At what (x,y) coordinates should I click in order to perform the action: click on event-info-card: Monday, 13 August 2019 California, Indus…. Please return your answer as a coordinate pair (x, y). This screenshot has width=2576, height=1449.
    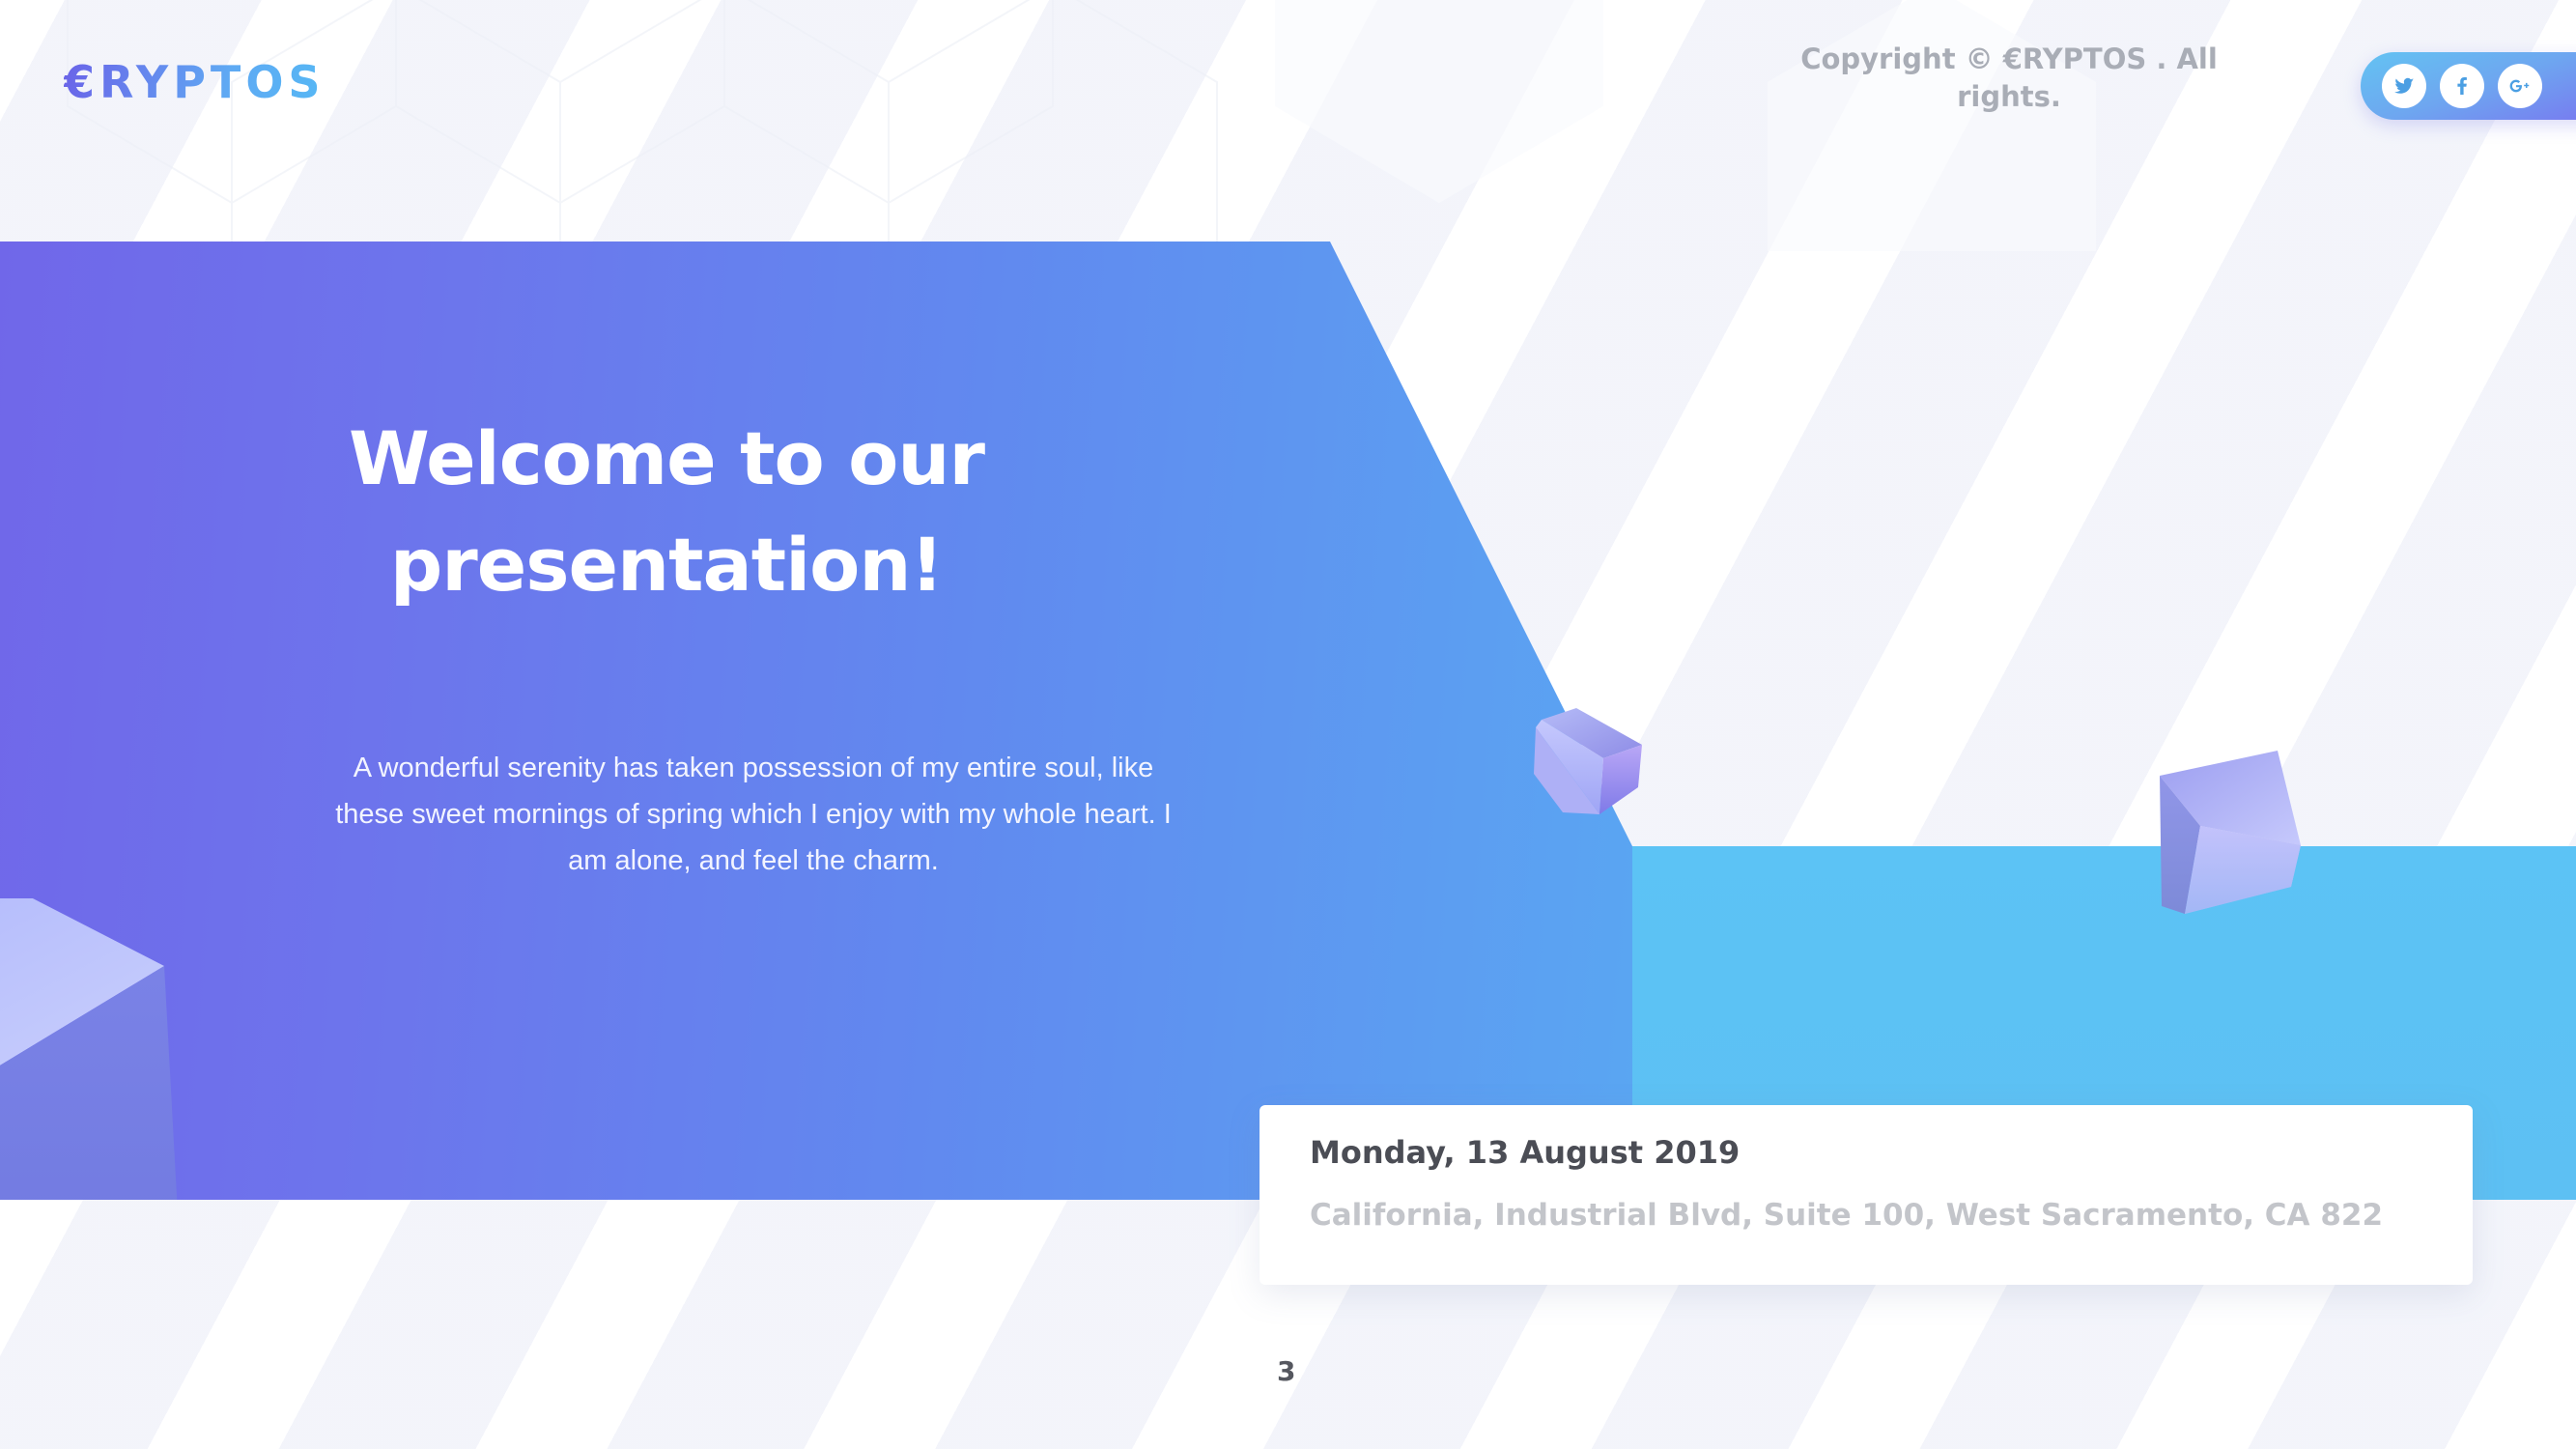
    Looking at the image, I should click on (1866, 1195).